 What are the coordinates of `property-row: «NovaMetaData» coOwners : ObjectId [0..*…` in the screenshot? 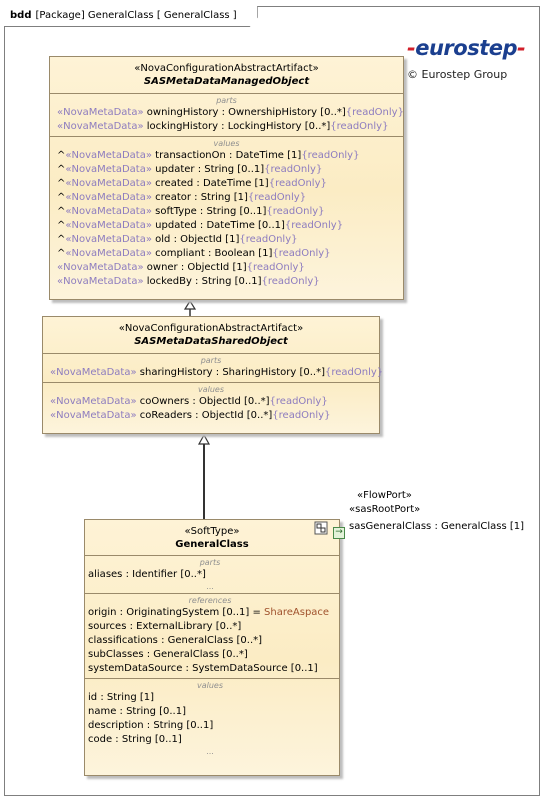 It's located at (214, 402).